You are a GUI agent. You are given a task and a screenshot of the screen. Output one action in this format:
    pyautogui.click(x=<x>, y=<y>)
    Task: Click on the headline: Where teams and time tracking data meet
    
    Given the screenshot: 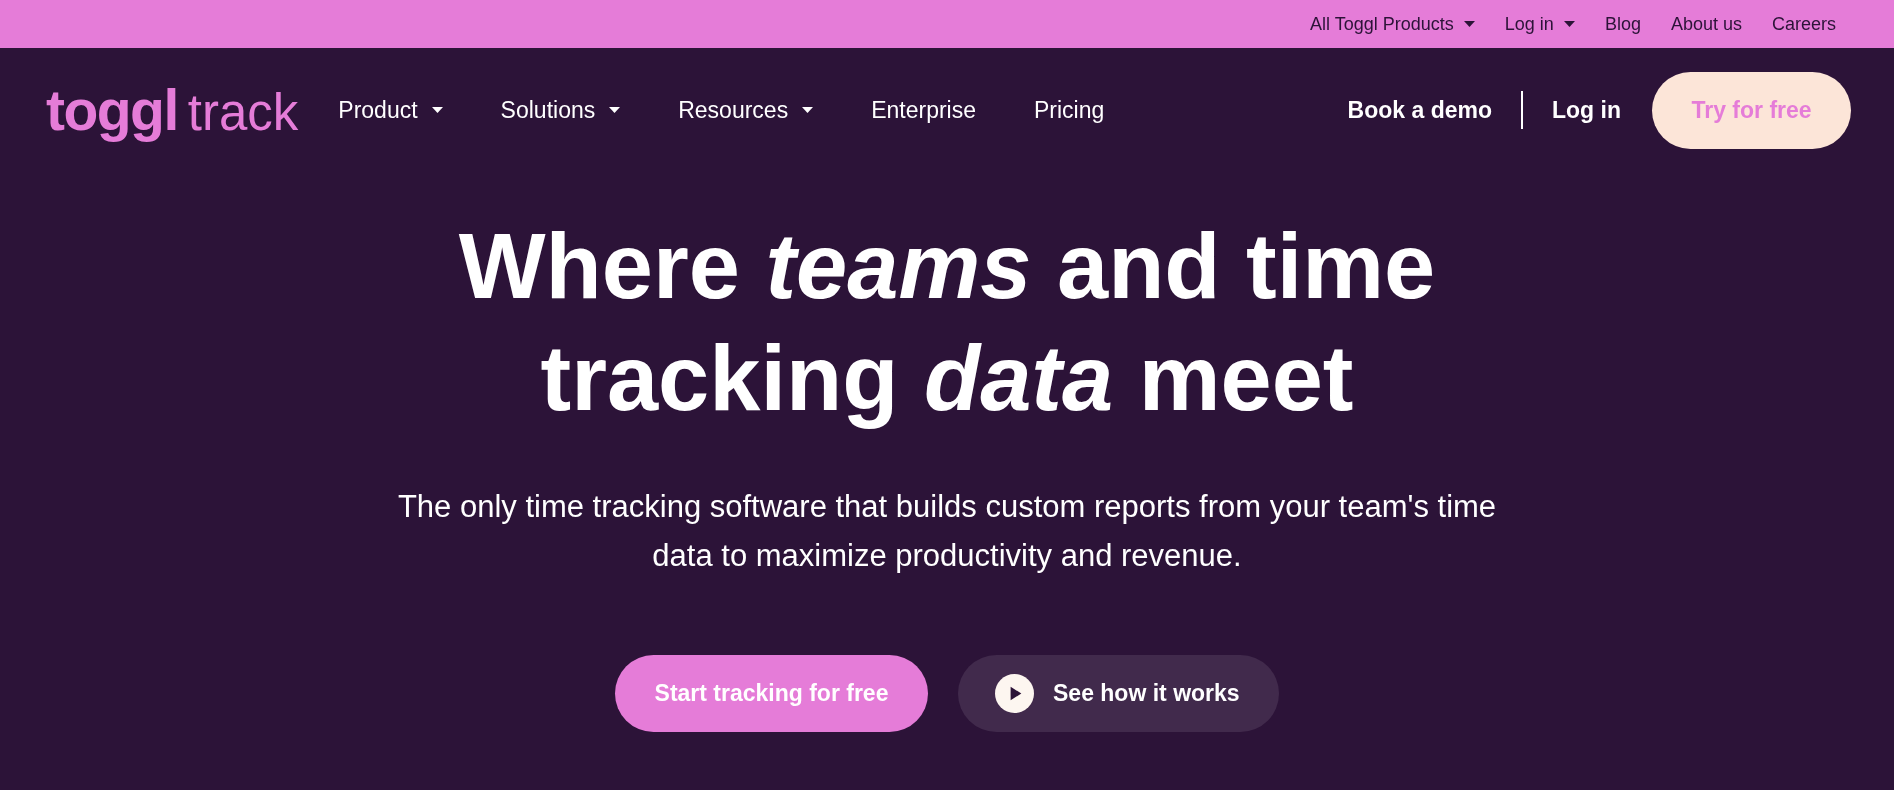 What is the action you would take?
    pyautogui.click(x=947, y=322)
    